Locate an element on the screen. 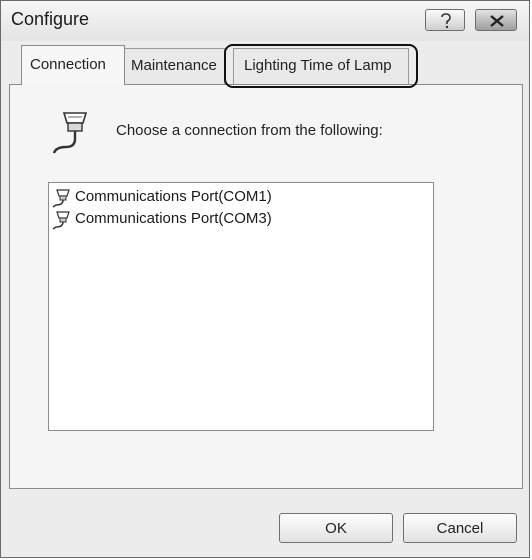 This screenshot has height=560, width=532. list-item-label: Communications Port(COM3) is located at coordinates (173, 218).